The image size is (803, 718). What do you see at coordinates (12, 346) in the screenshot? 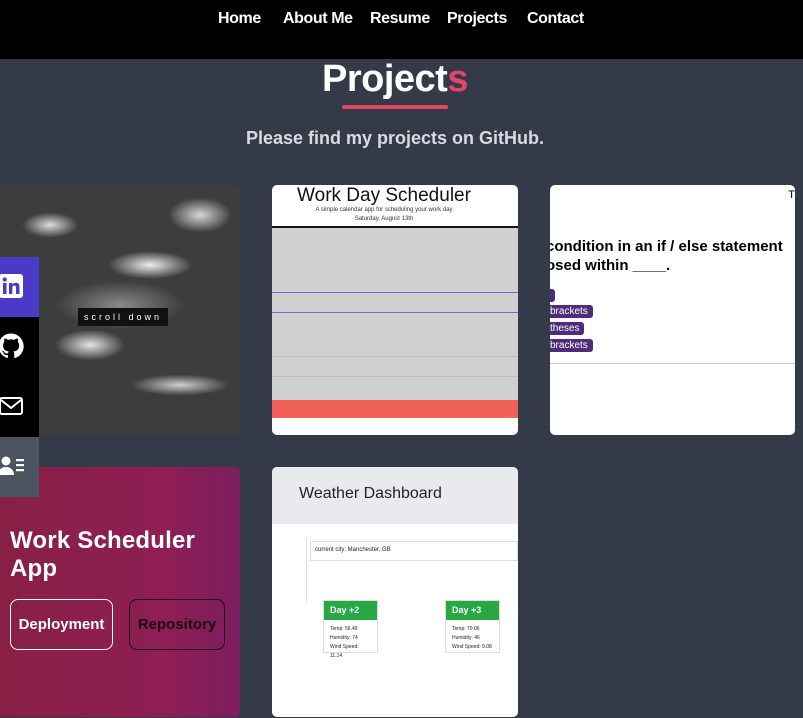
I see `github-icon` at bounding box center [12, 346].